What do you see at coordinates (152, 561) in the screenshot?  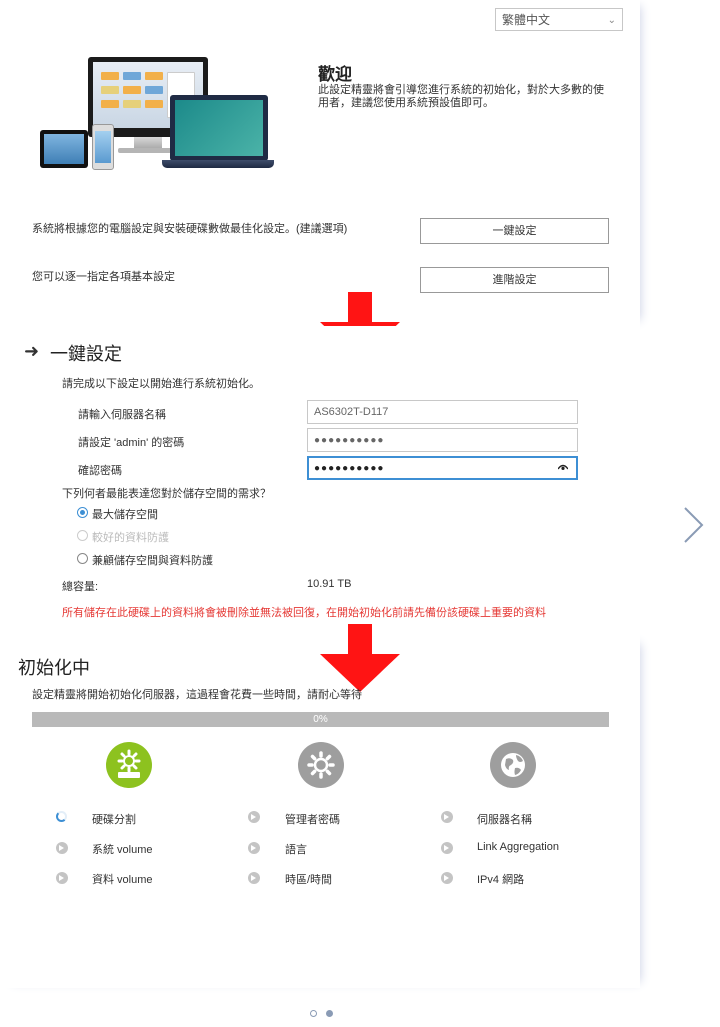 I see `radio-balanced-label: 兼顧儲存空間與資料防護` at bounding box center [152, 561].